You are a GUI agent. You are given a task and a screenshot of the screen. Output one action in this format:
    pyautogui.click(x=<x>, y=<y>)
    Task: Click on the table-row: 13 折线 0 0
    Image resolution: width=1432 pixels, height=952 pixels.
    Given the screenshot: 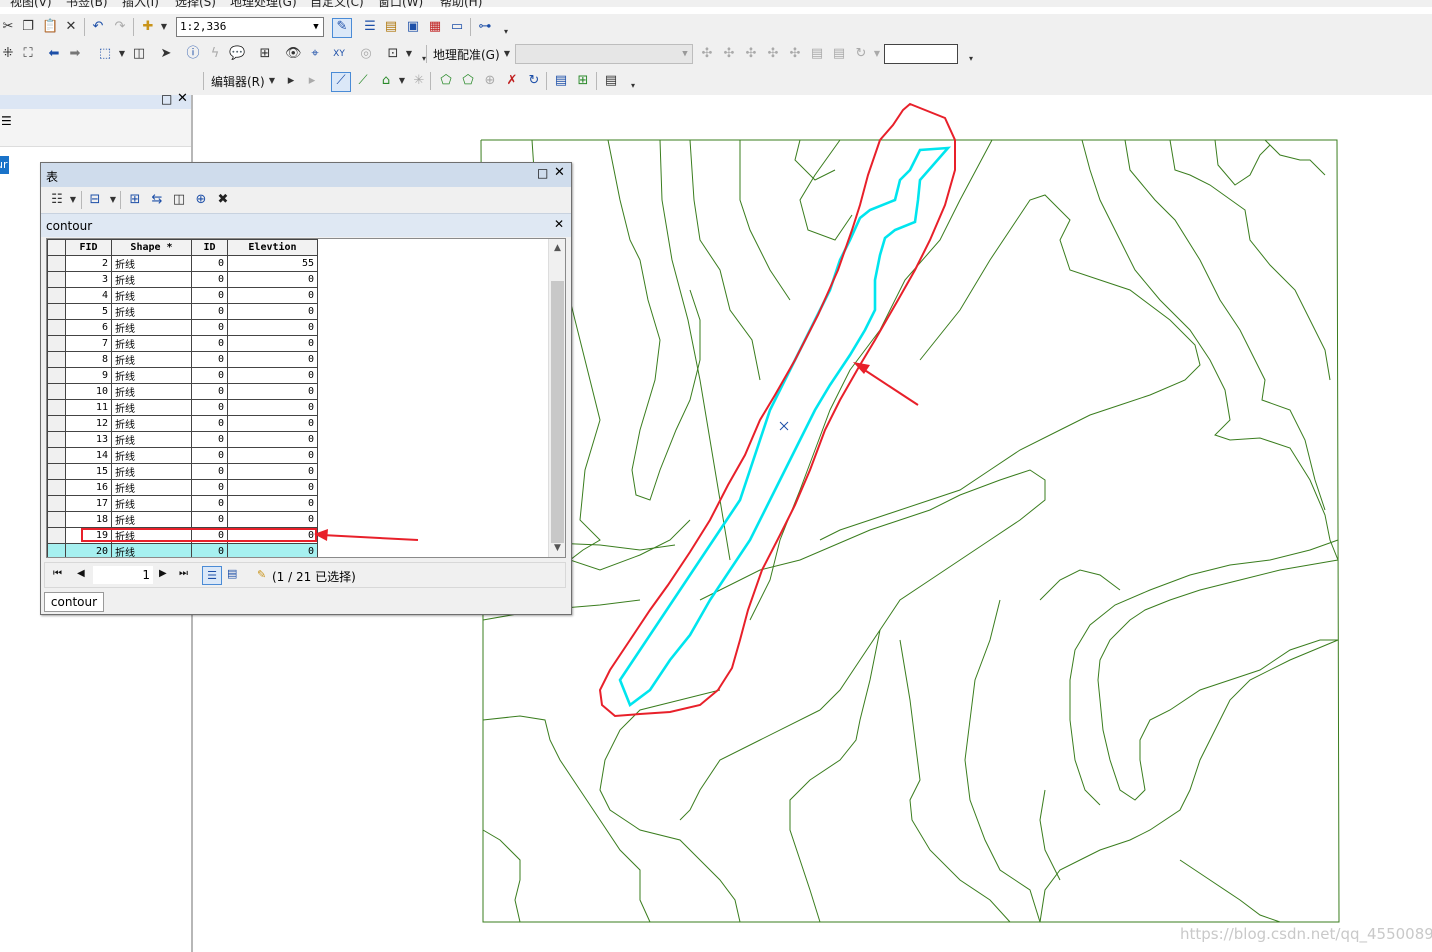 What is the action you would take?
    pyautogui.click(x=182, y=439)
    